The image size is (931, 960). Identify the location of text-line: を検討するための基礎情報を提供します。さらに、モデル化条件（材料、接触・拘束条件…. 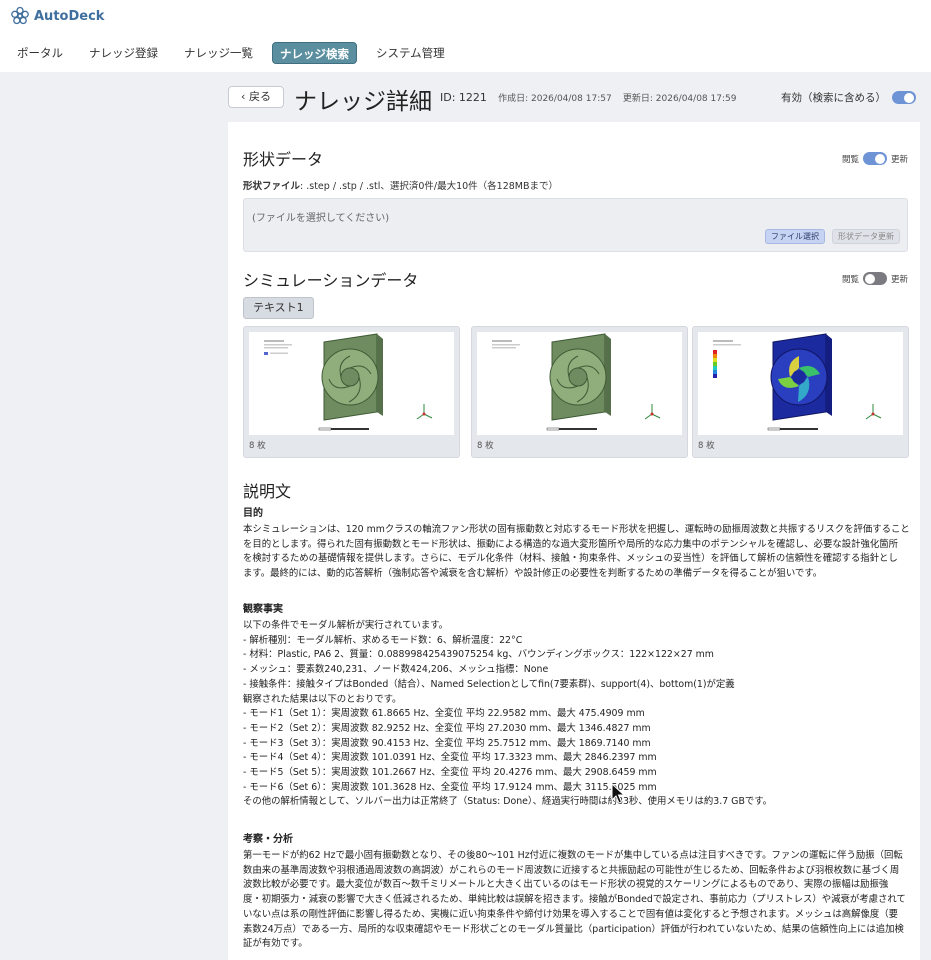
(570, 559).